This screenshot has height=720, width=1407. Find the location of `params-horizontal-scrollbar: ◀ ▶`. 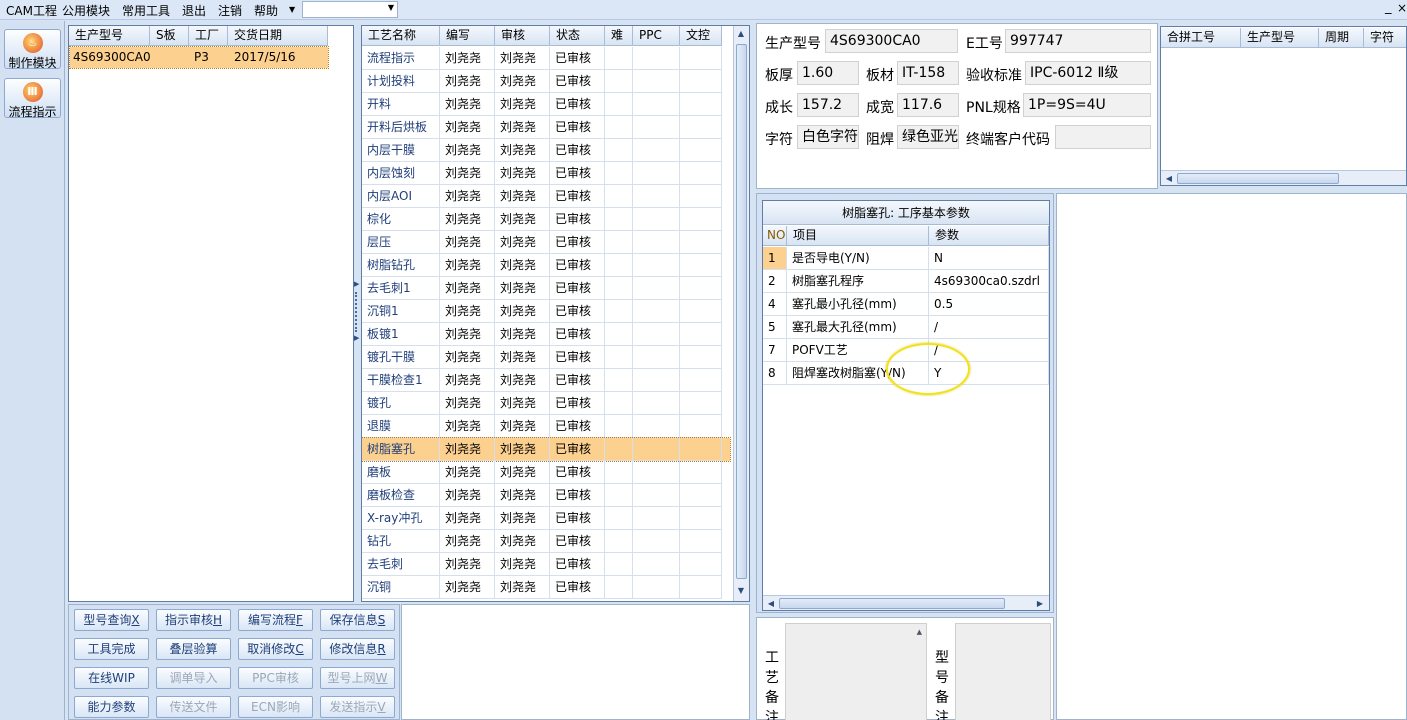

params-horizontal-scrollbar: ◀ ▶ is located at coordinates (906, 602).